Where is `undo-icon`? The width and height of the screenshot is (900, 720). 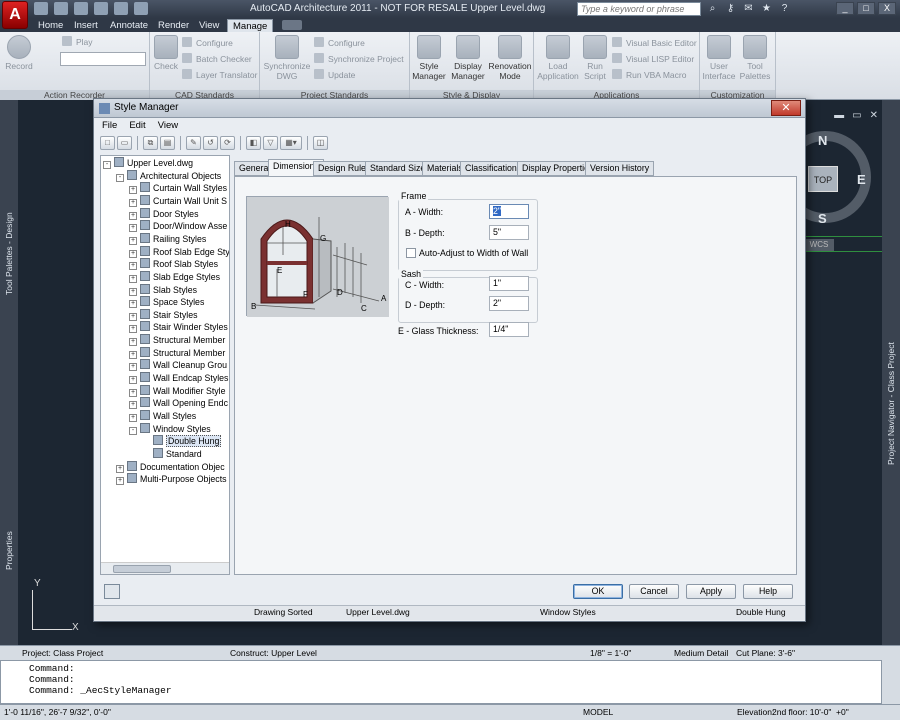
undo-icon is located at coordinates (101, 8).